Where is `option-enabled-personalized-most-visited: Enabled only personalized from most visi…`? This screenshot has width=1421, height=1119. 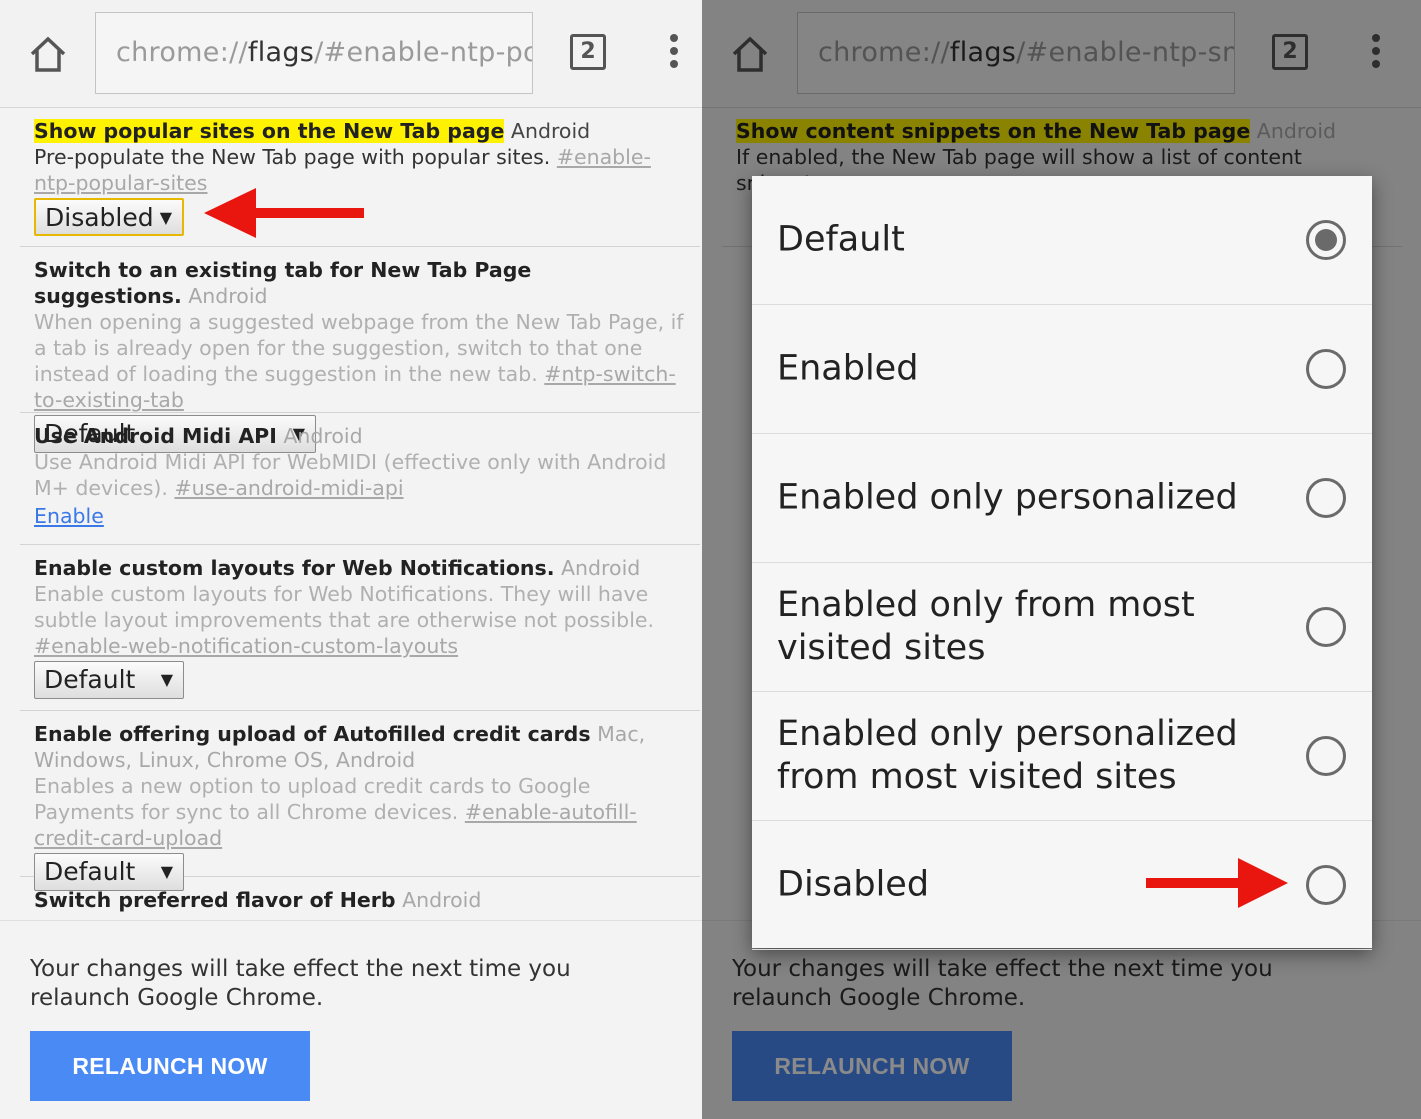
option-enabled-personalized-most-visited: Enabled only personalized from most visi… is located at coordinates (1062, 756).